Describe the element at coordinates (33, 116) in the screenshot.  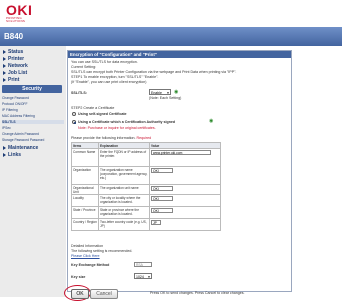
I see `sidebar-sub-mac-filtering: MAC Address Filtering` at that location.